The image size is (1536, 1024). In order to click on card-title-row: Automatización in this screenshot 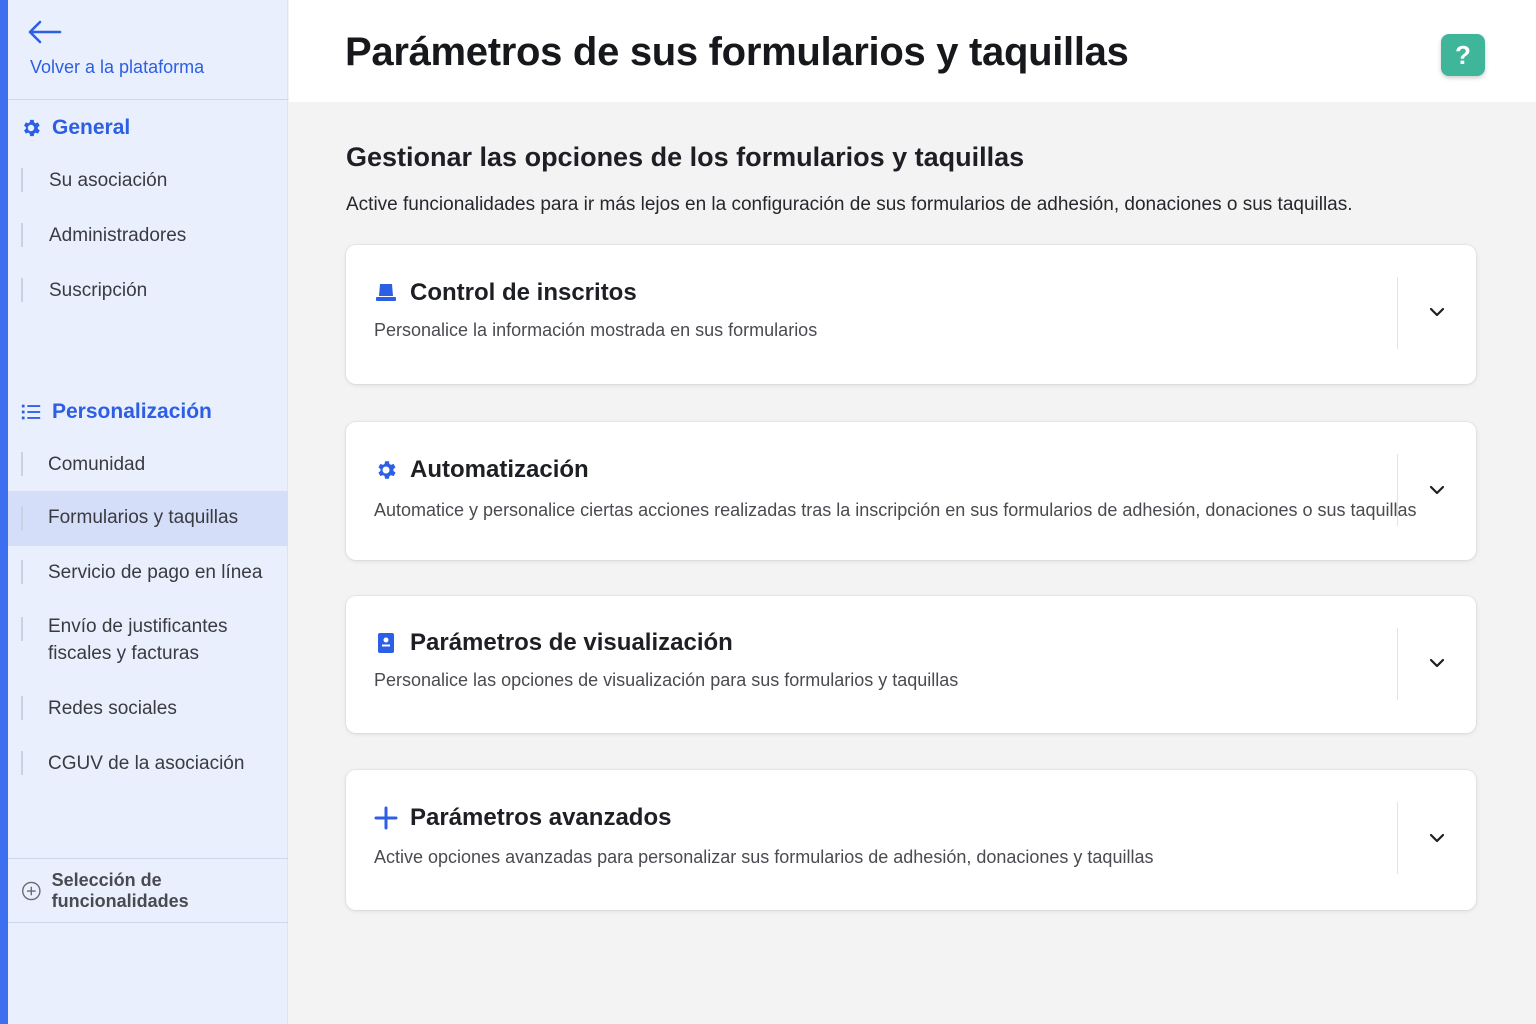, I will do `click(481, 470)`.